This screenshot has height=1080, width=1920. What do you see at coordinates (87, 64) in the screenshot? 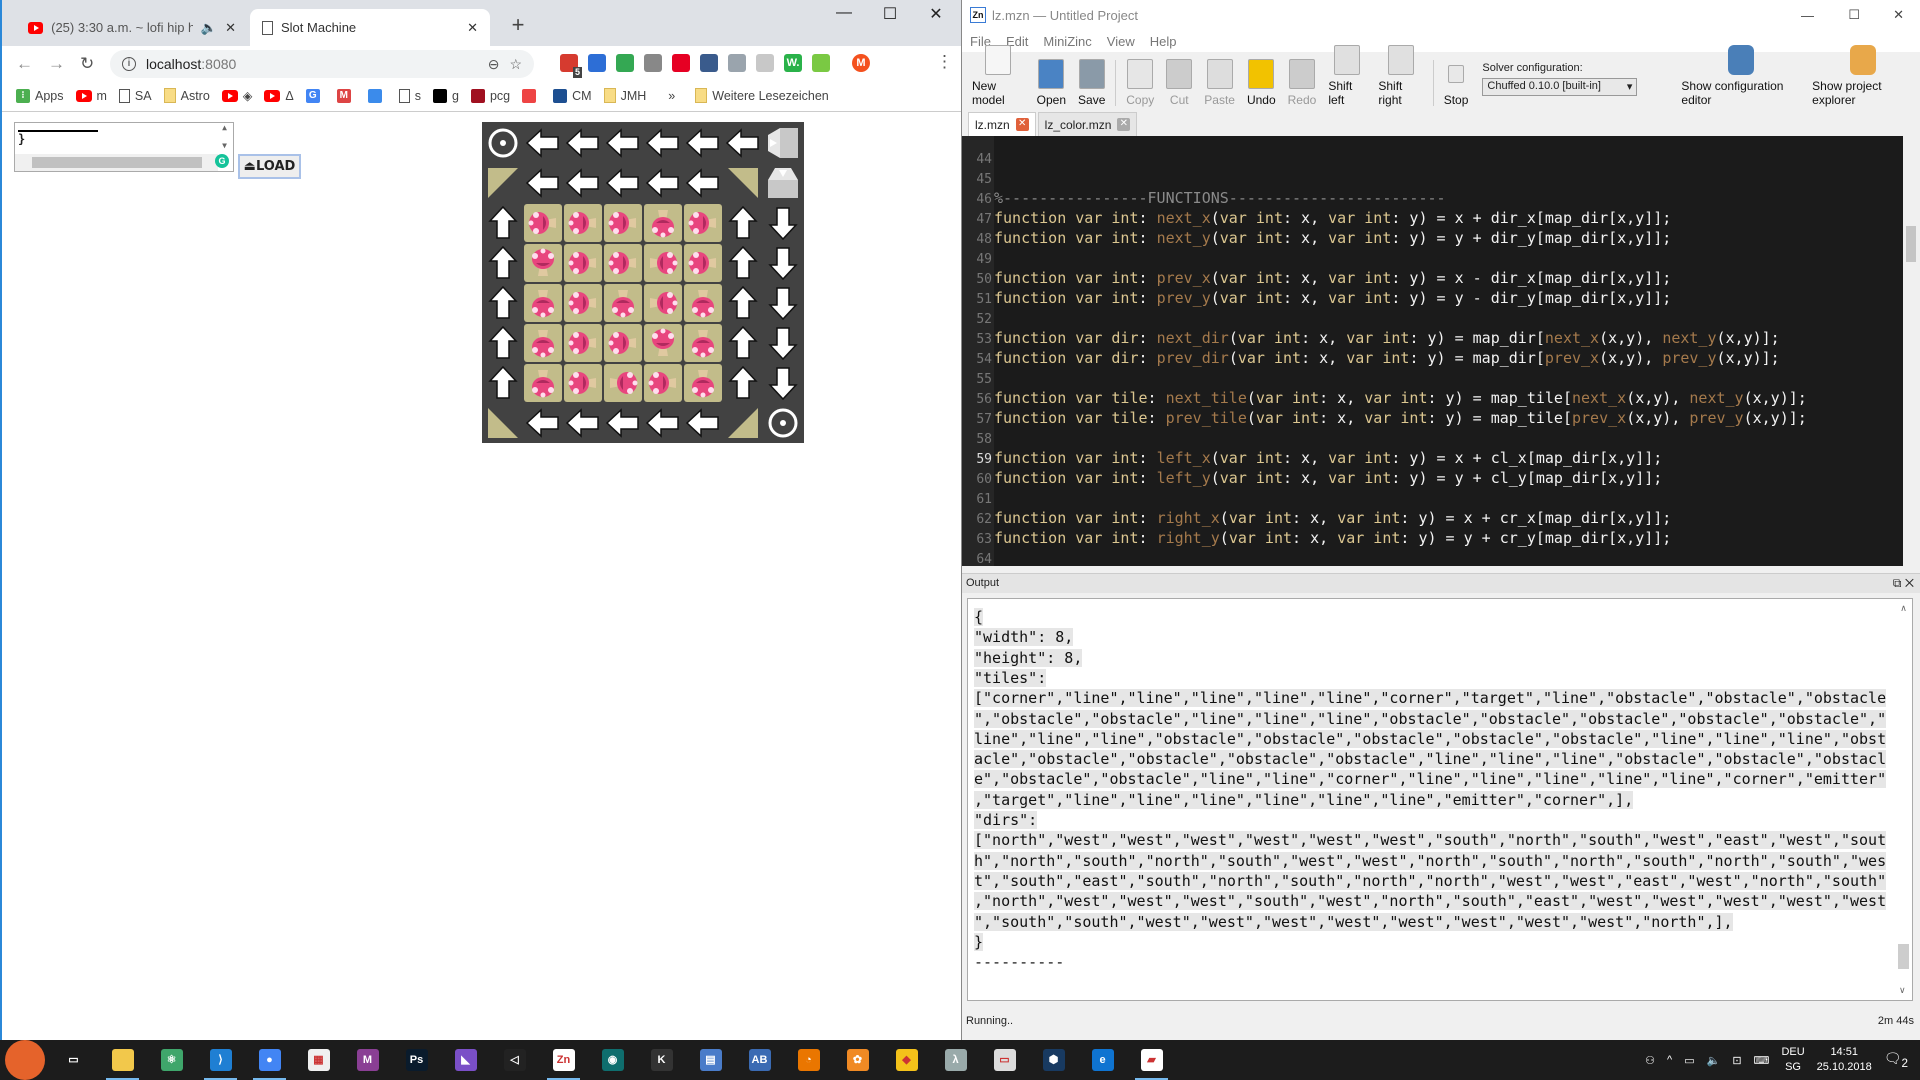
I see `reload-icon: ↻` at bounding box center [87, 64].